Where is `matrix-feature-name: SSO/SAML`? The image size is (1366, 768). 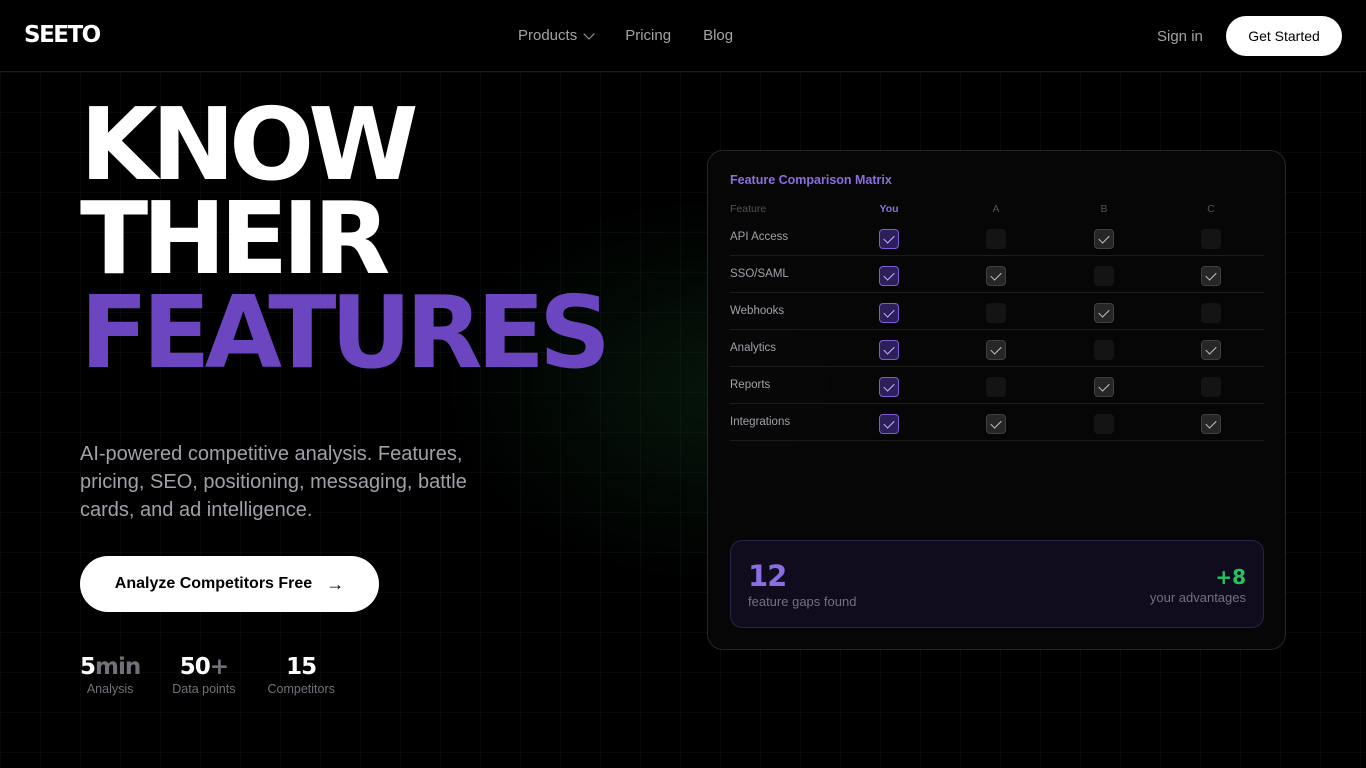 matrix-feature-name: SSO/SAML is located at coordinates (759, 274).